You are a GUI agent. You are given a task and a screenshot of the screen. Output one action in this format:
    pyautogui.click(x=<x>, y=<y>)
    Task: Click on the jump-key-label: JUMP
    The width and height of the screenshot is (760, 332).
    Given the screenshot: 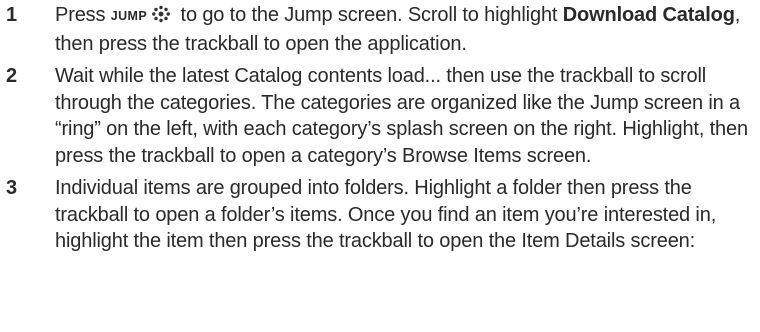 What is the action you would take?
    pyautogui.click(x=129, y=16)
    